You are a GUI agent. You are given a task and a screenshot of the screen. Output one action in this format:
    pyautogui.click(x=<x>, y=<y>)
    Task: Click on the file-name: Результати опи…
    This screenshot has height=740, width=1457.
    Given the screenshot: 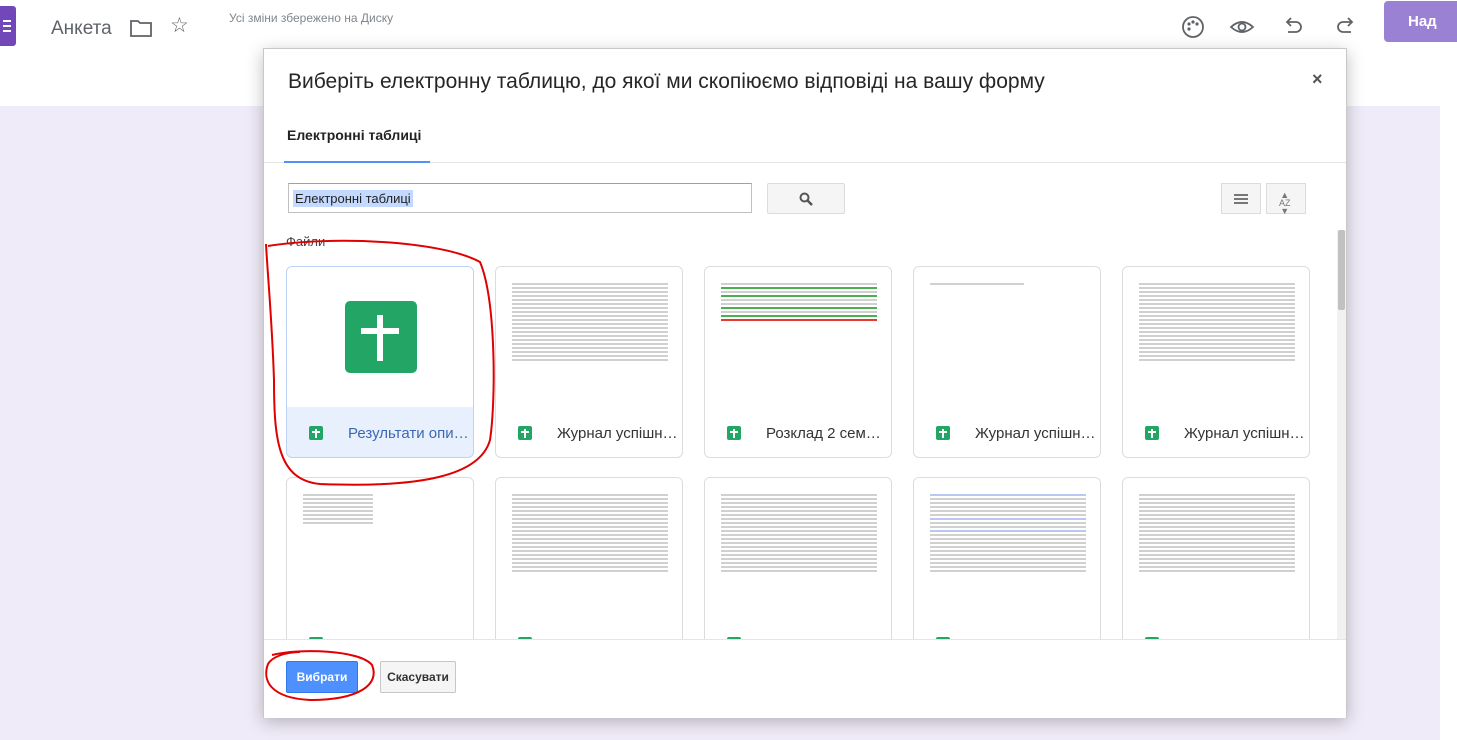 What is the action you would take?
    pyautogui.click(x=408, y=433)
    